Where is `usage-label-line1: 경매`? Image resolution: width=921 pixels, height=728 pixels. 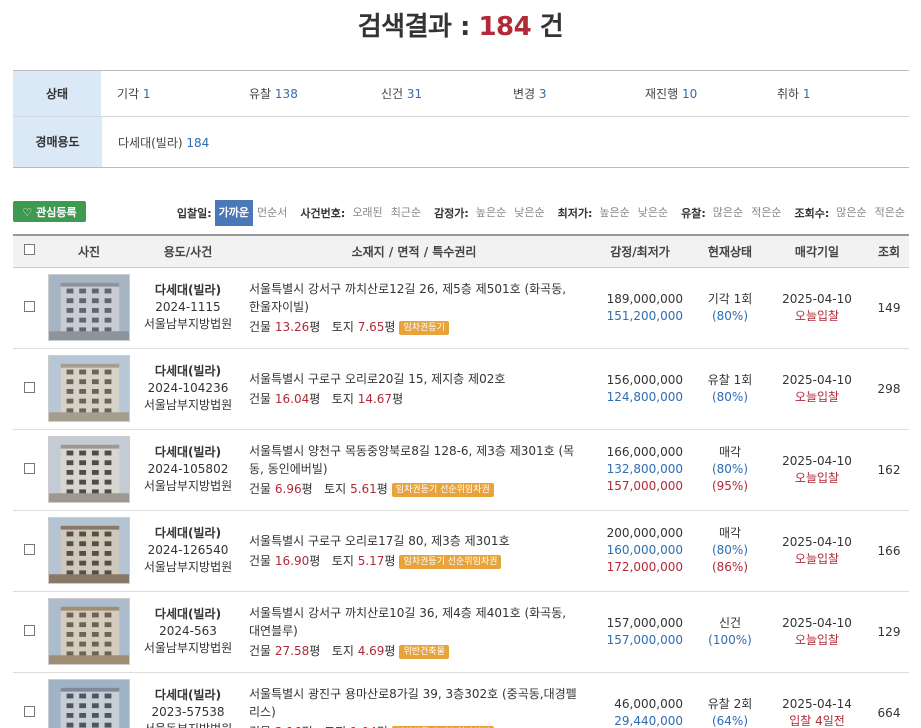 usage-label-line1: 경매 is located at coordinates (46, 142).